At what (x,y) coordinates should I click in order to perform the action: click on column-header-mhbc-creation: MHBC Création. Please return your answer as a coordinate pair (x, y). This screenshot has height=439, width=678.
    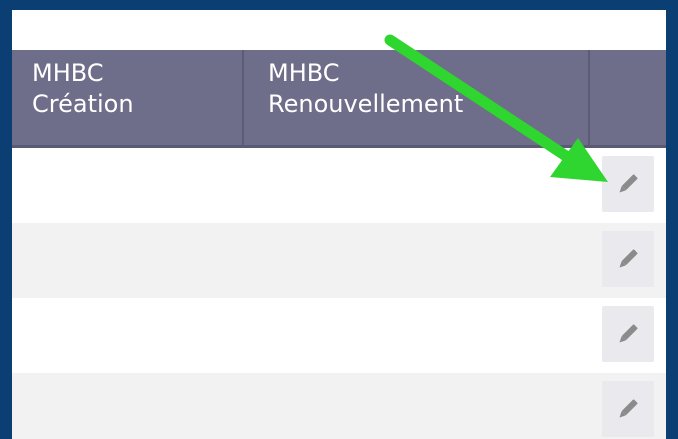
    Looking at the image, I should click on (128, 97).